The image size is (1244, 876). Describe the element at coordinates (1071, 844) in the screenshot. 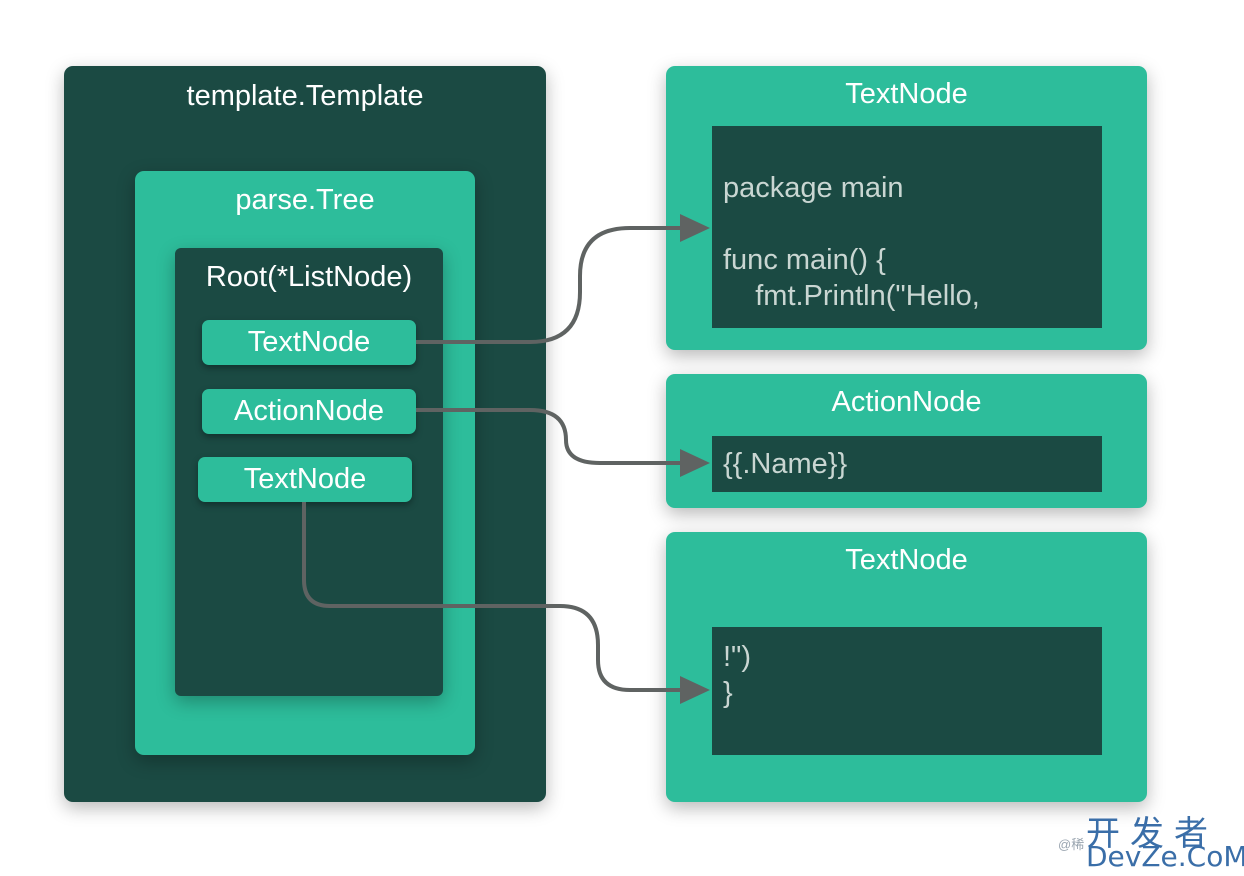

I see `watermark-at: @稀` at that location.